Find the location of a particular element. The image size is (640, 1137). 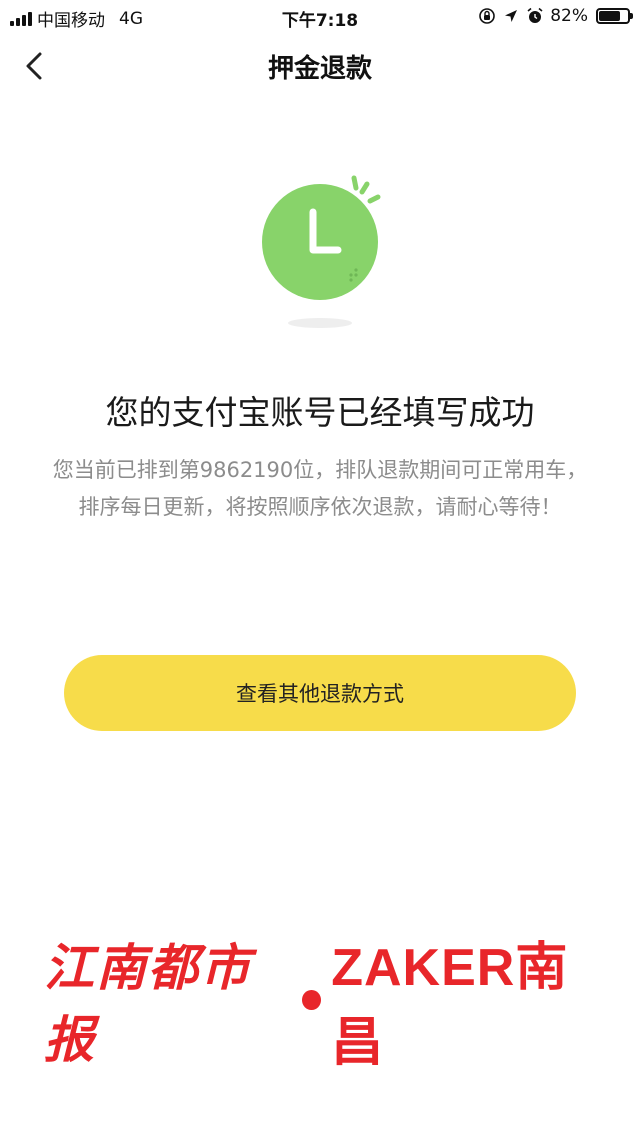

battery-icon is located at coordinates (614, 16).